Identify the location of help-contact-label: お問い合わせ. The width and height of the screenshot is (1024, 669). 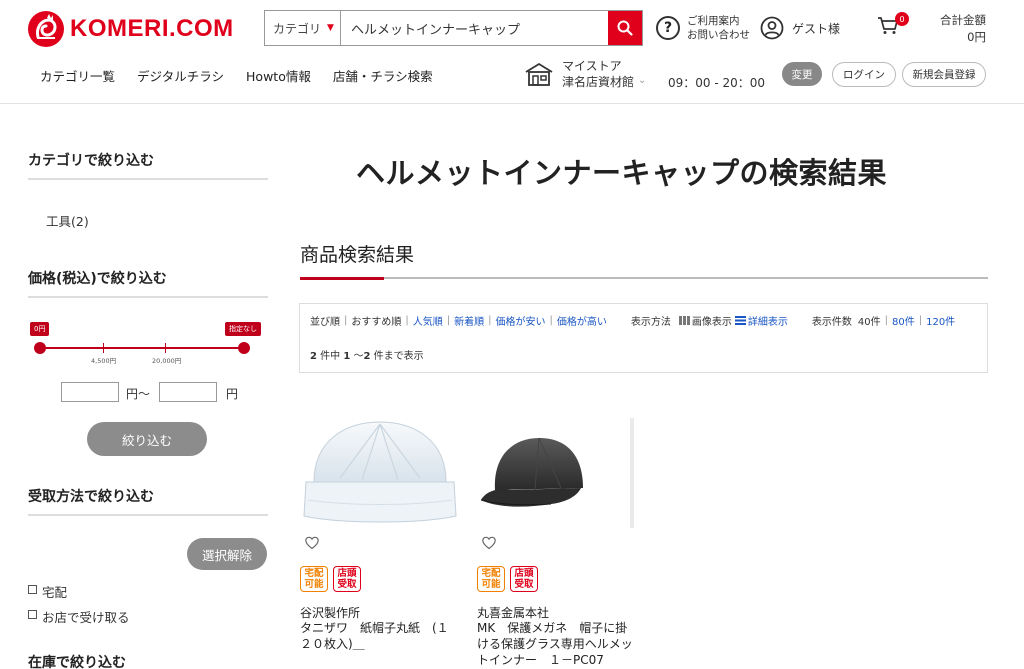
(718, 35).